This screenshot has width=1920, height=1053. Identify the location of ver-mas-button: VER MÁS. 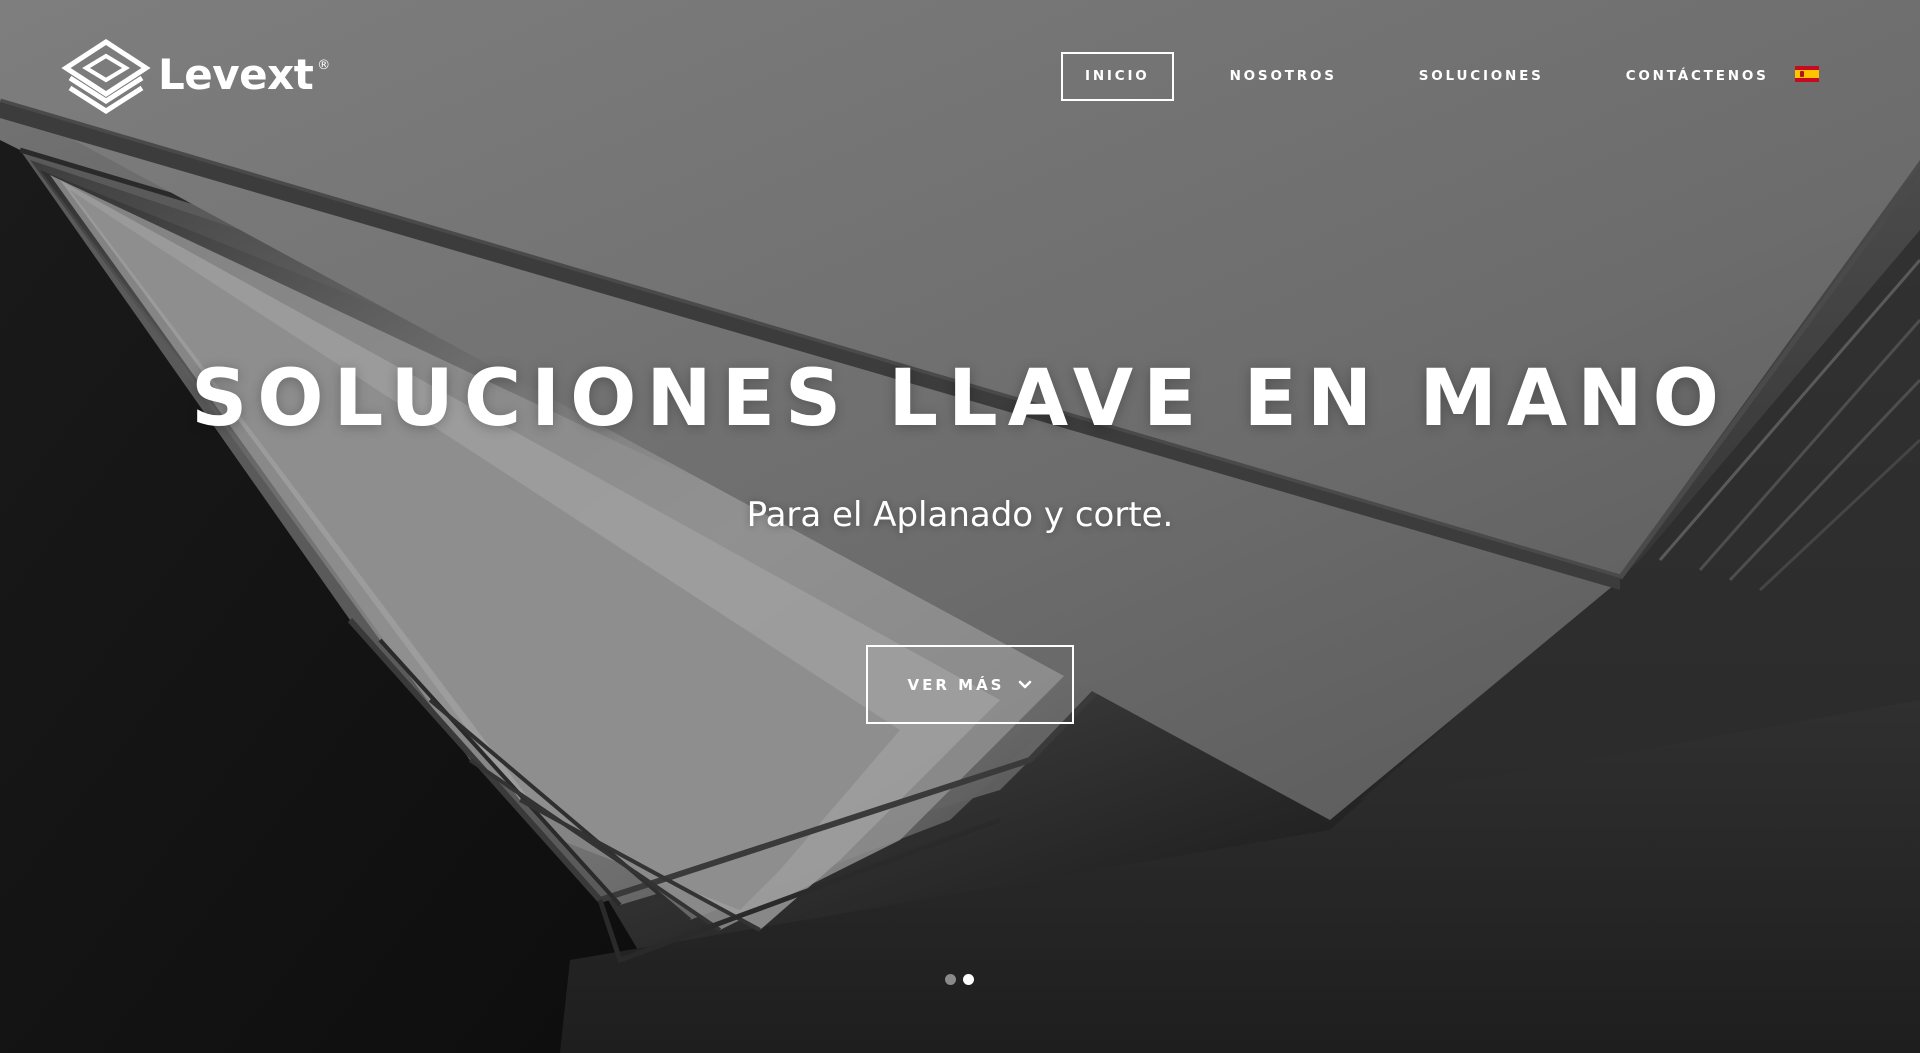
(970, 684).